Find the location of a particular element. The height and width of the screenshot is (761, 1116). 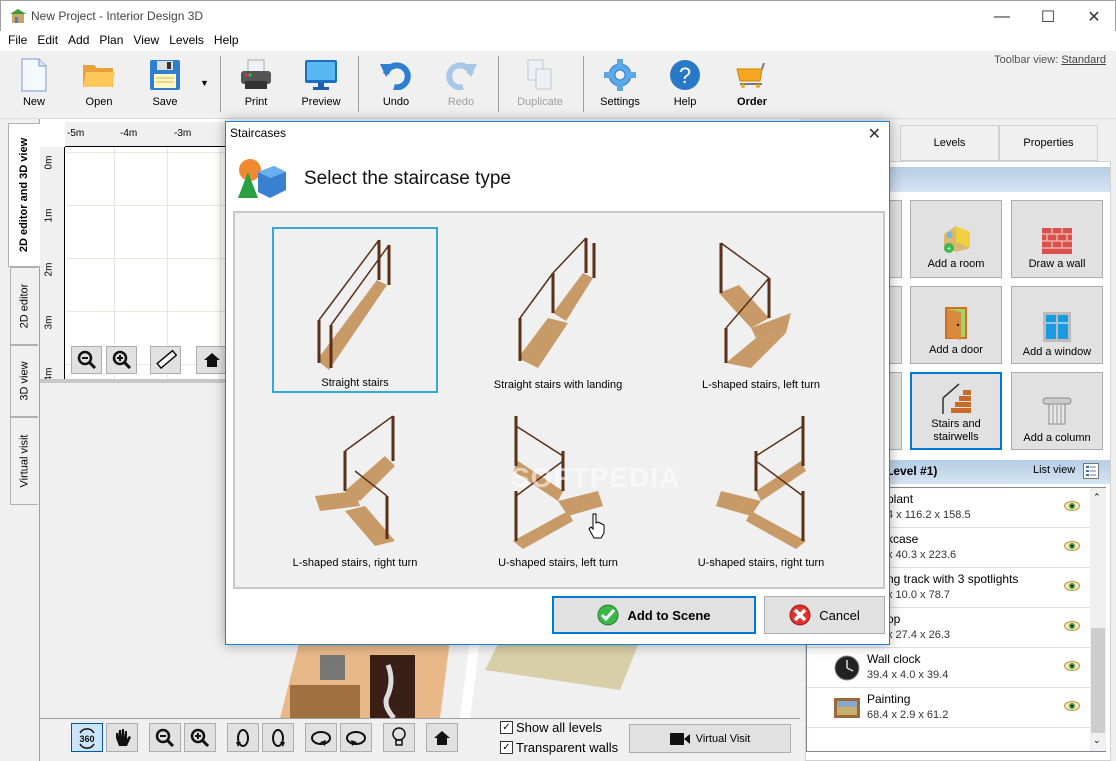

list-item: Painting 68.4 x 2.9 x 61.2 is located at coordinates (948, 708).